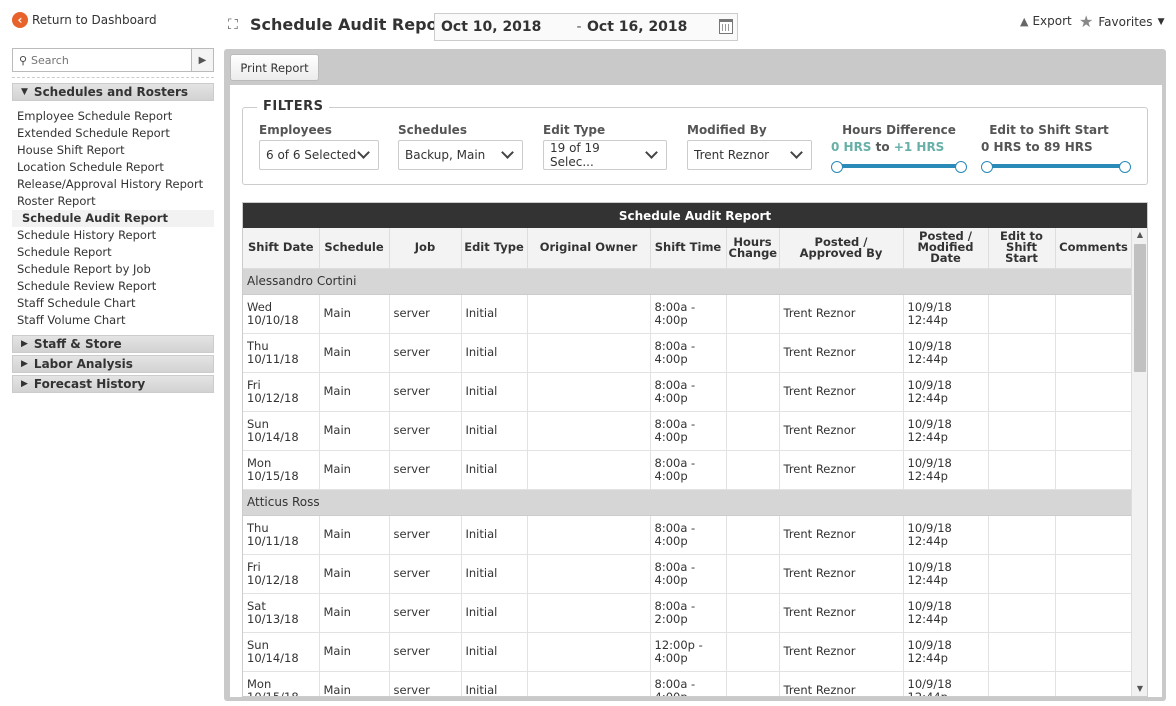 This screenshot has width=1176, height=706. I want to click on cell-hours-change, so click(753, 470).